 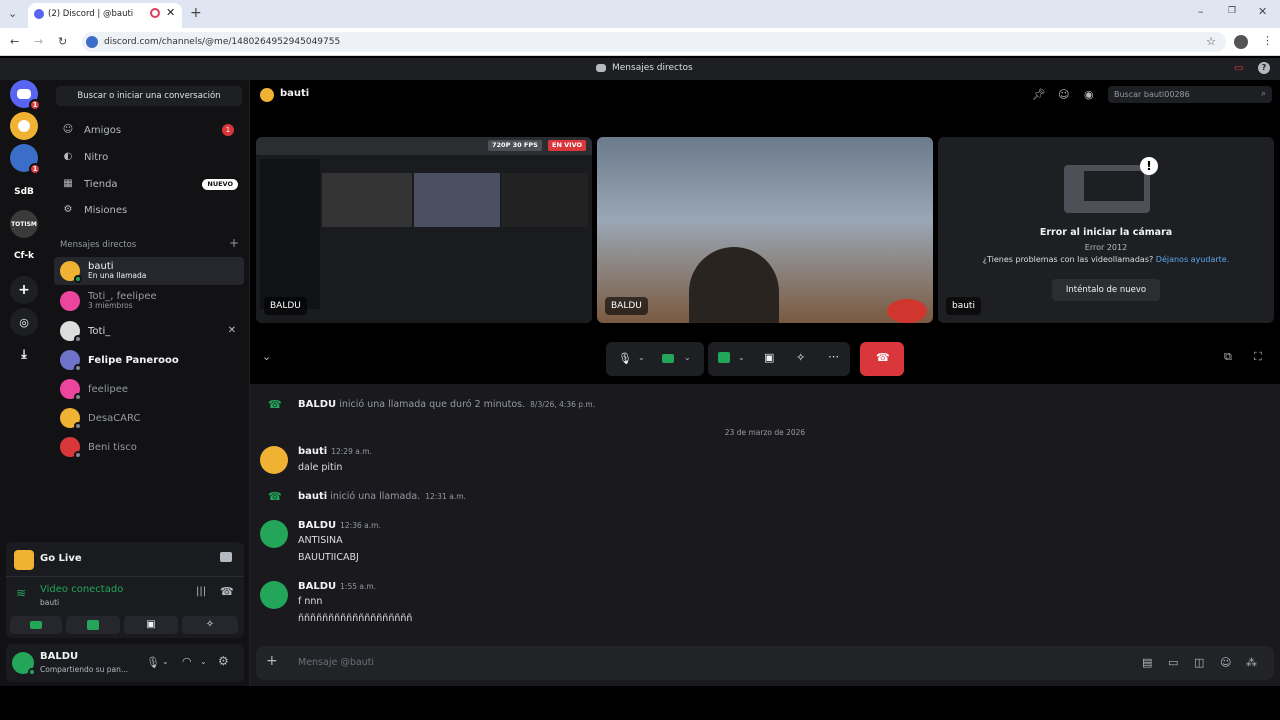 I want to click on add-server-icon: +, so click(x=24, y=290).